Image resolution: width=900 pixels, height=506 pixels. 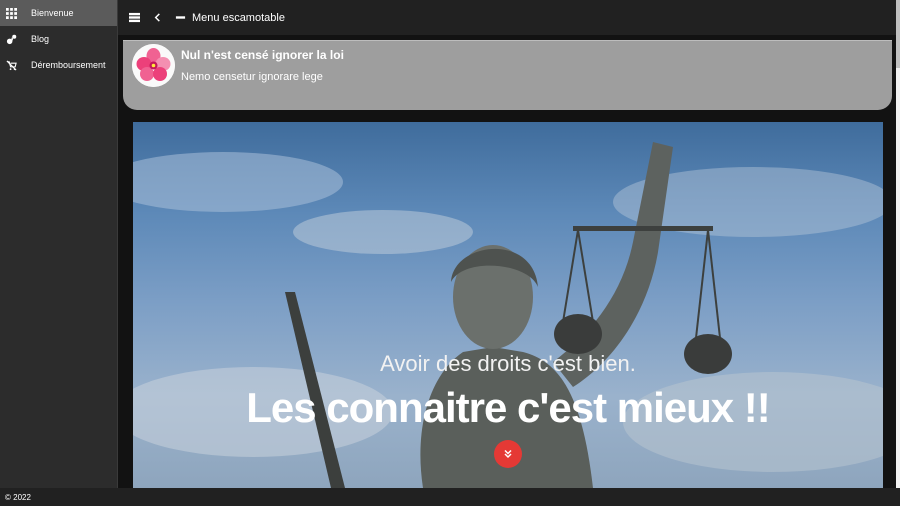 I want to click on sidebar: Bienvenue Blog Déremboursement, so click(x=59, y=244).